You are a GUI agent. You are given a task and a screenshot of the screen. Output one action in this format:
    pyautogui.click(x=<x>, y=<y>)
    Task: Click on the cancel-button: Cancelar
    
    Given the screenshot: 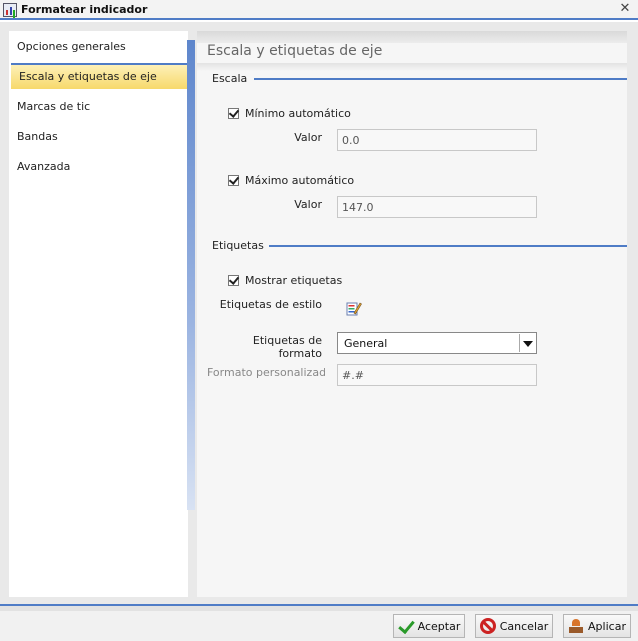 What is the action you would take?
    pyautogui.click(x=514, y=626)
    